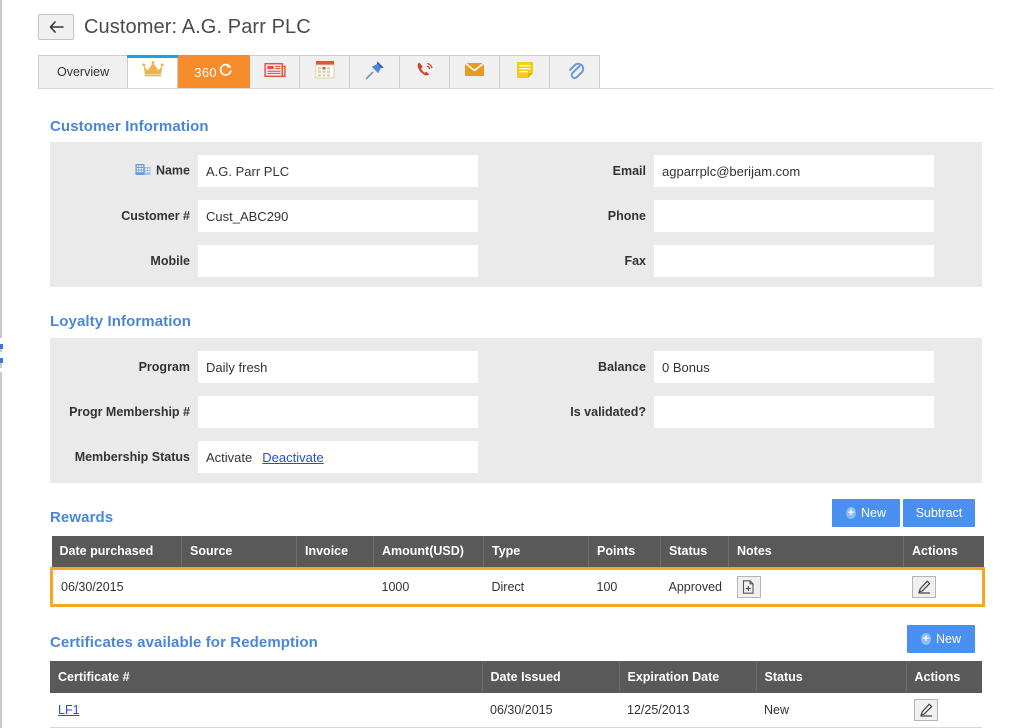 The image size is (1011, 728). Describe the element at coordinates (197, 27) in the screenshot. I see `page-title: Customer: A.G. Parr PLC` at that location.